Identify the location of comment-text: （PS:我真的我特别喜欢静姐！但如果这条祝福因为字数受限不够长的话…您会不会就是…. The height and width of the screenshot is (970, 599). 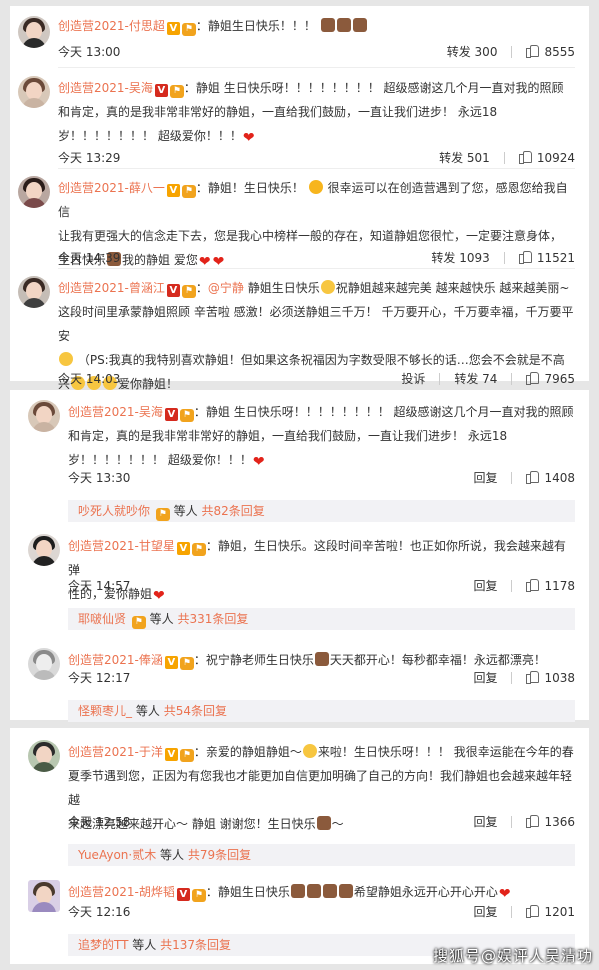
(321, 360).